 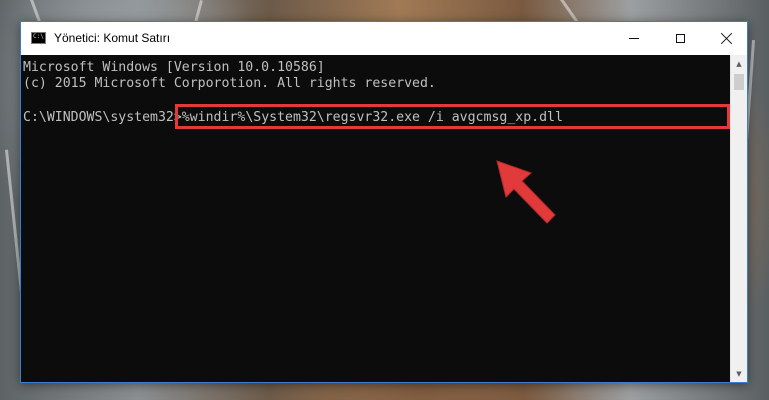 What do you see at coordinates (739, 63) in the screenshot?
I see `scroll-up-icon: ▲` at bounding box center [739, 63].